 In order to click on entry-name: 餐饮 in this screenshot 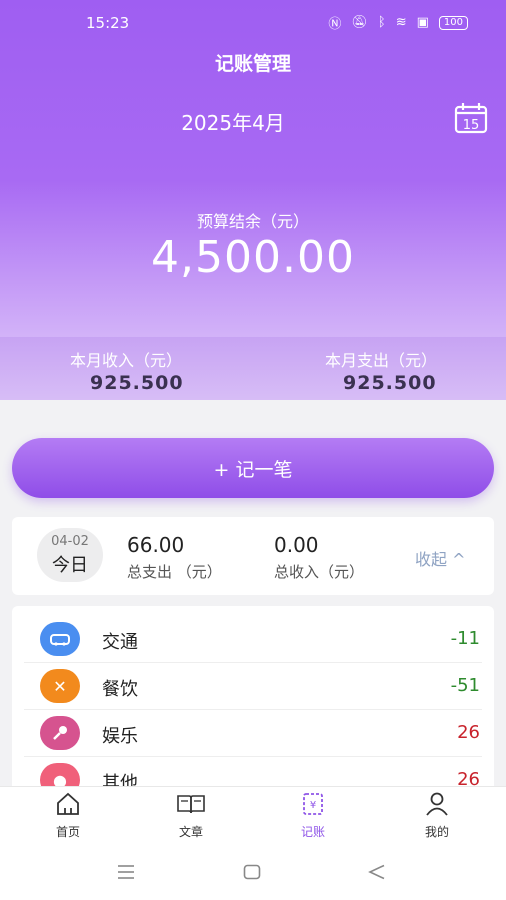, I will do `click(120, 689)`.